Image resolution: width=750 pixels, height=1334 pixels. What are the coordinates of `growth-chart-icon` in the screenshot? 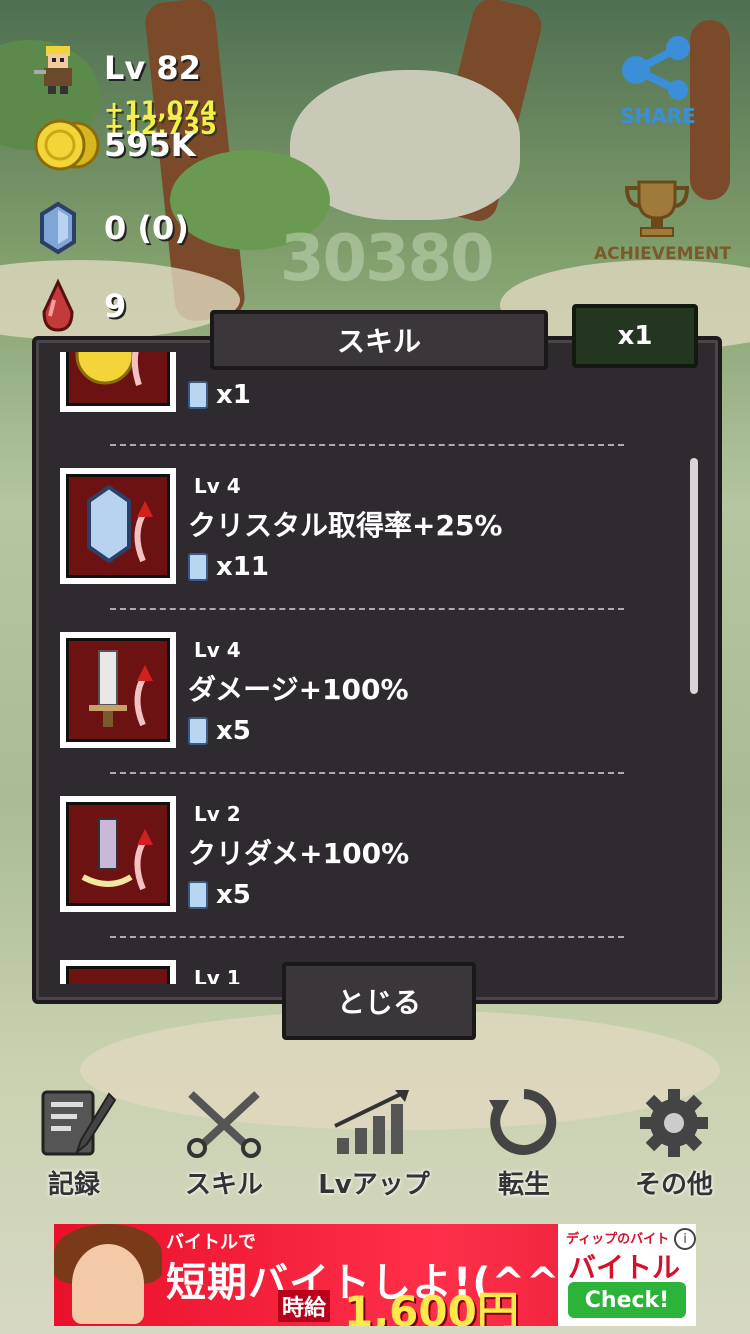 It's located at (371, 1122).